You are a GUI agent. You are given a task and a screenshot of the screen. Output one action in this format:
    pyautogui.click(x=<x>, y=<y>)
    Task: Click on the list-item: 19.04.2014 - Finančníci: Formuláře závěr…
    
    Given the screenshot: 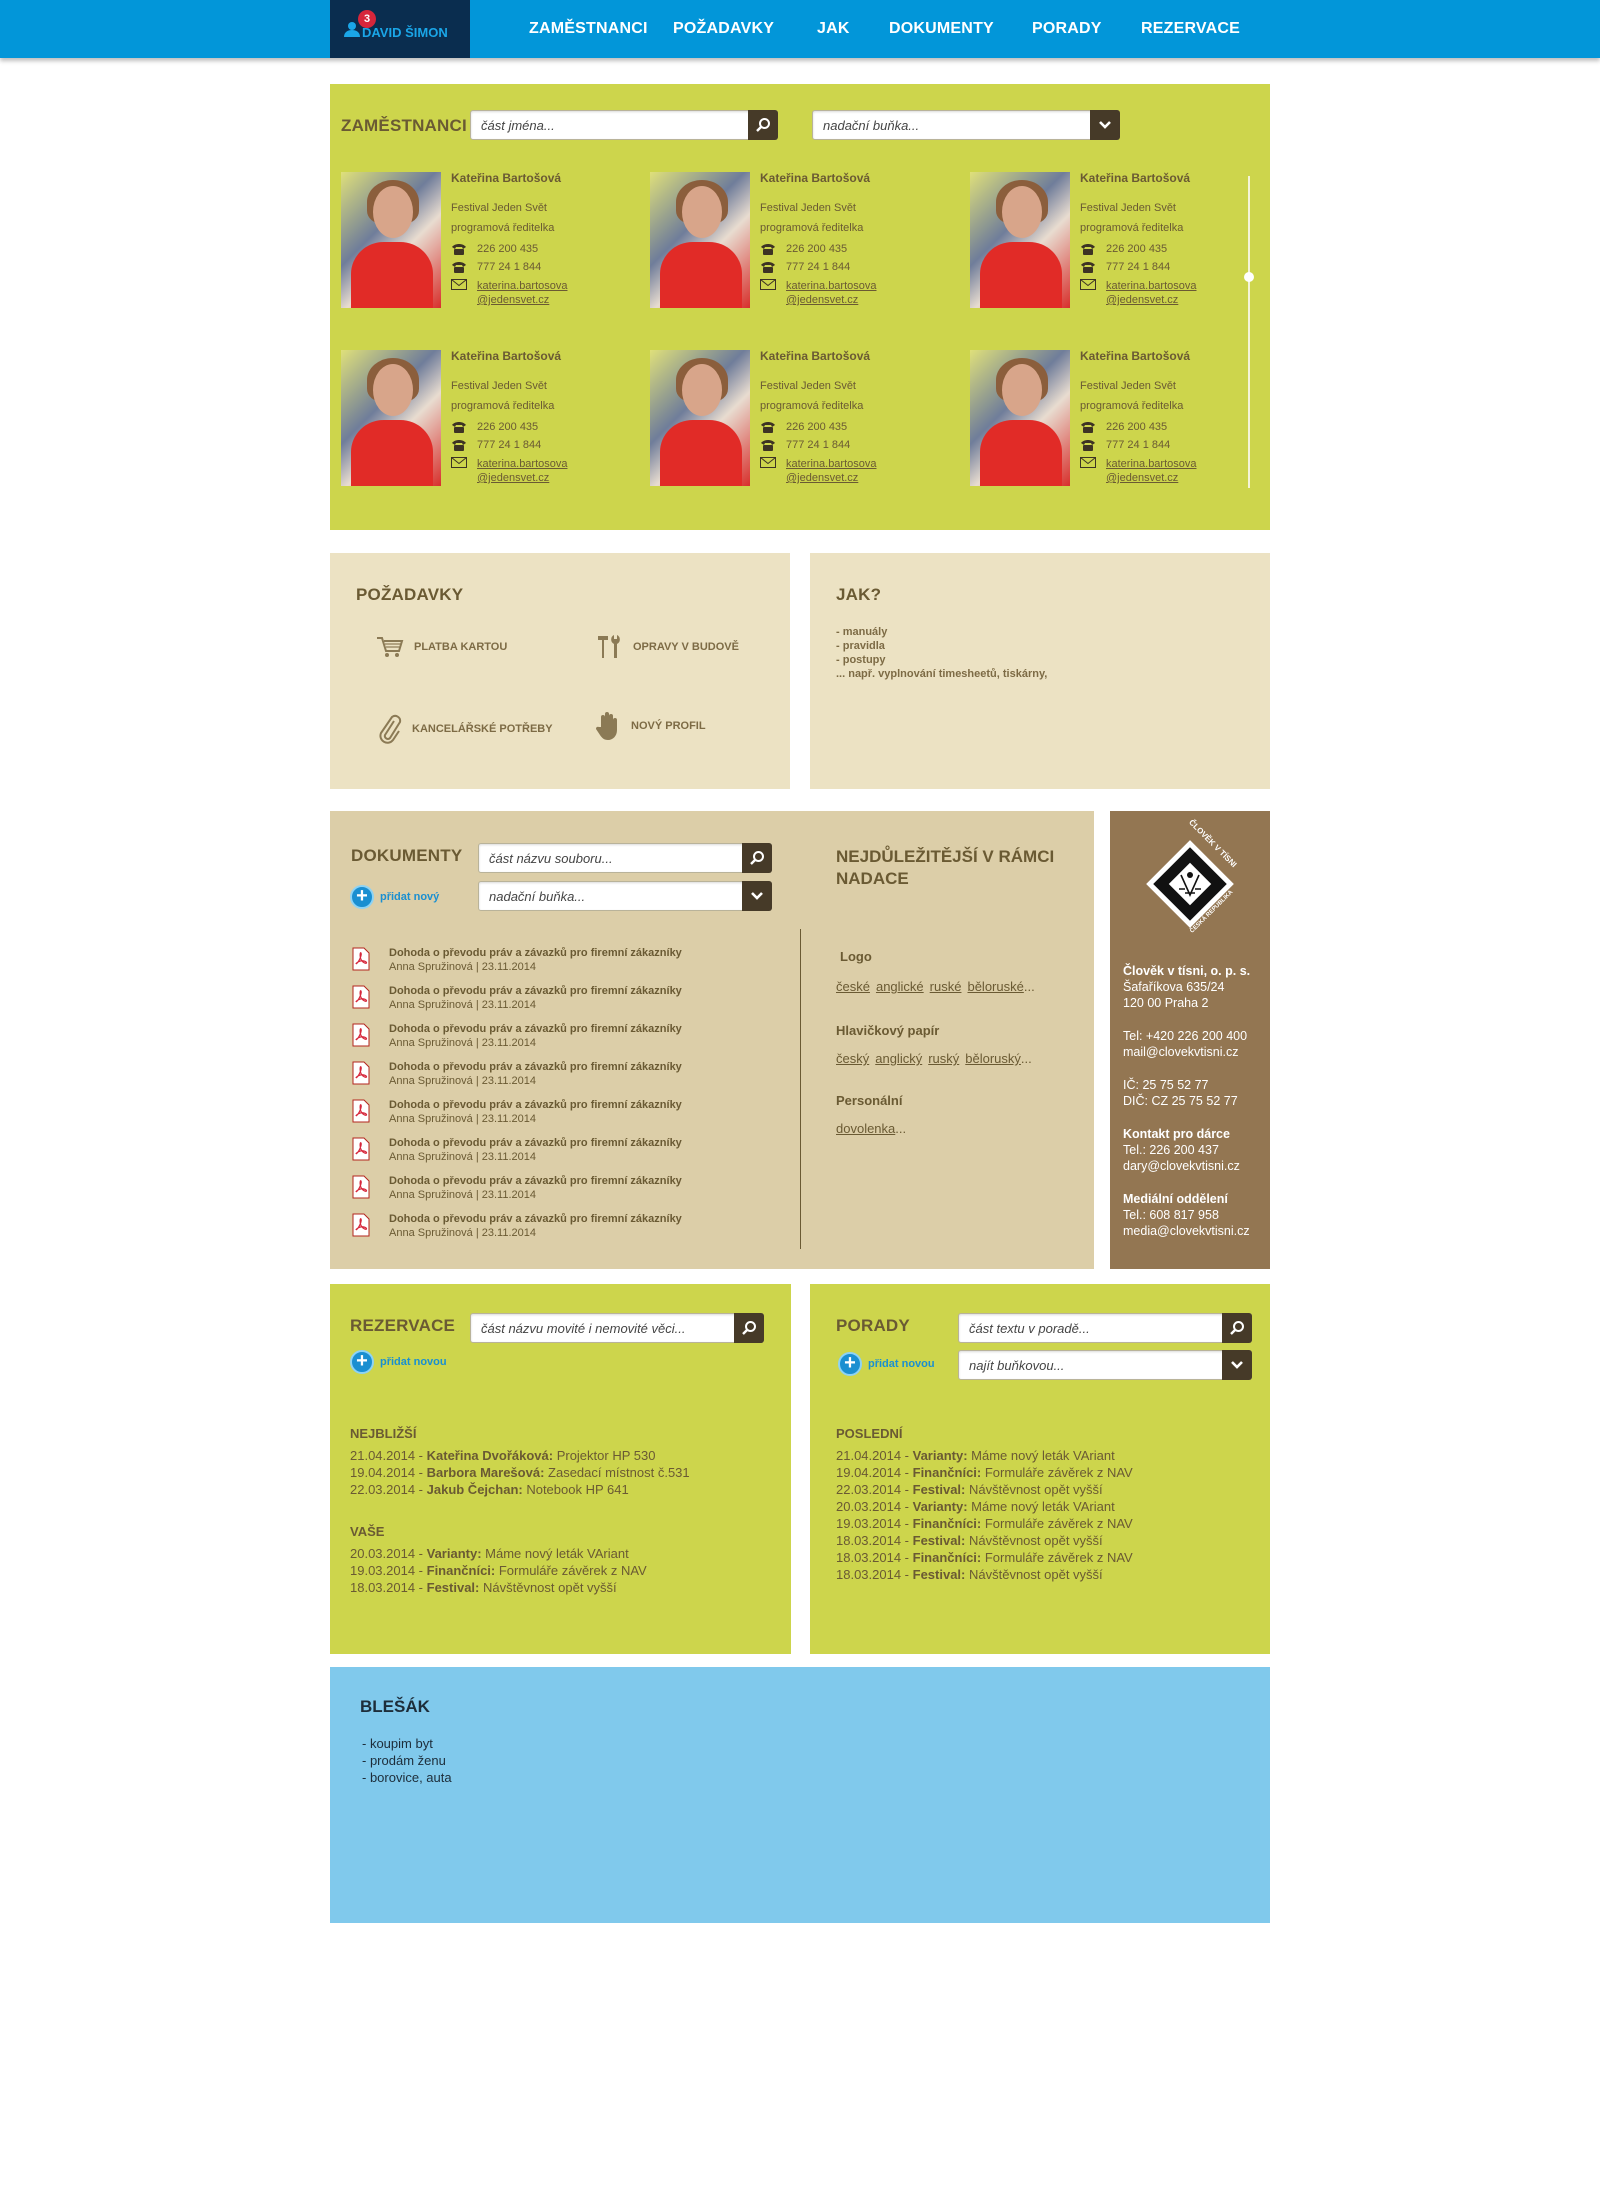 What is the action you would take?
    pyautogui.click(x=984, y=1472)
    